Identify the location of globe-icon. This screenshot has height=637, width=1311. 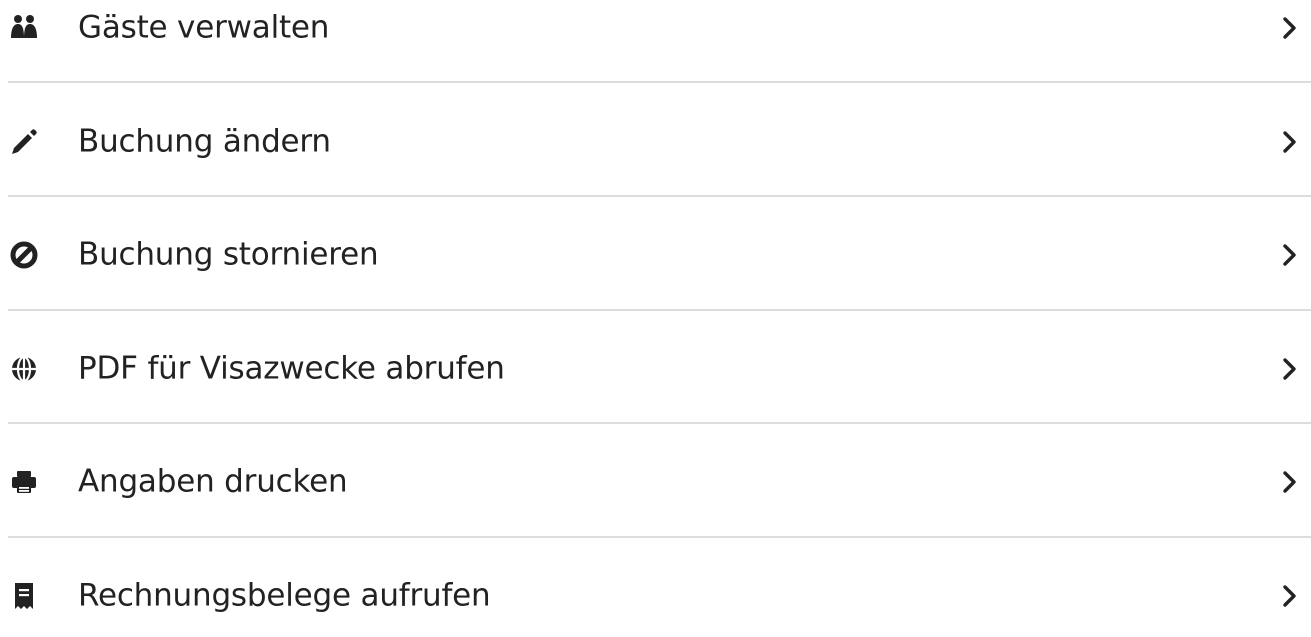
(24, 369).